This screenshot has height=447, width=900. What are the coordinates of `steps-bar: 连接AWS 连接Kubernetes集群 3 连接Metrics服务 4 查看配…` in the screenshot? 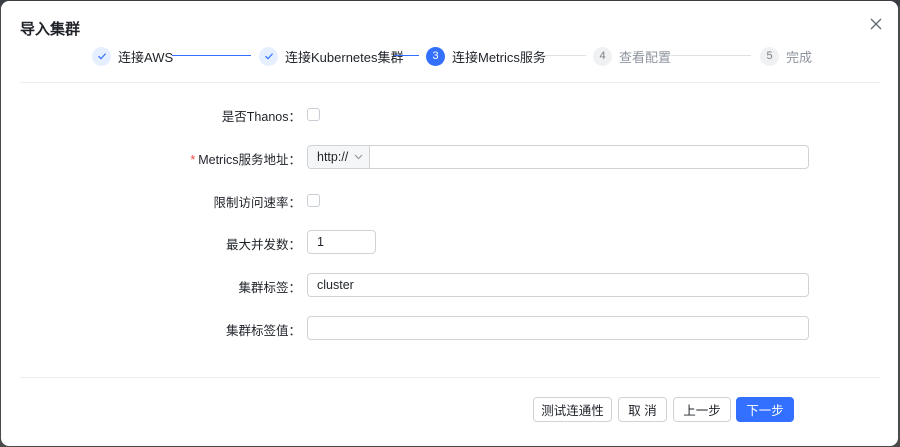 It's located at (450, 57).